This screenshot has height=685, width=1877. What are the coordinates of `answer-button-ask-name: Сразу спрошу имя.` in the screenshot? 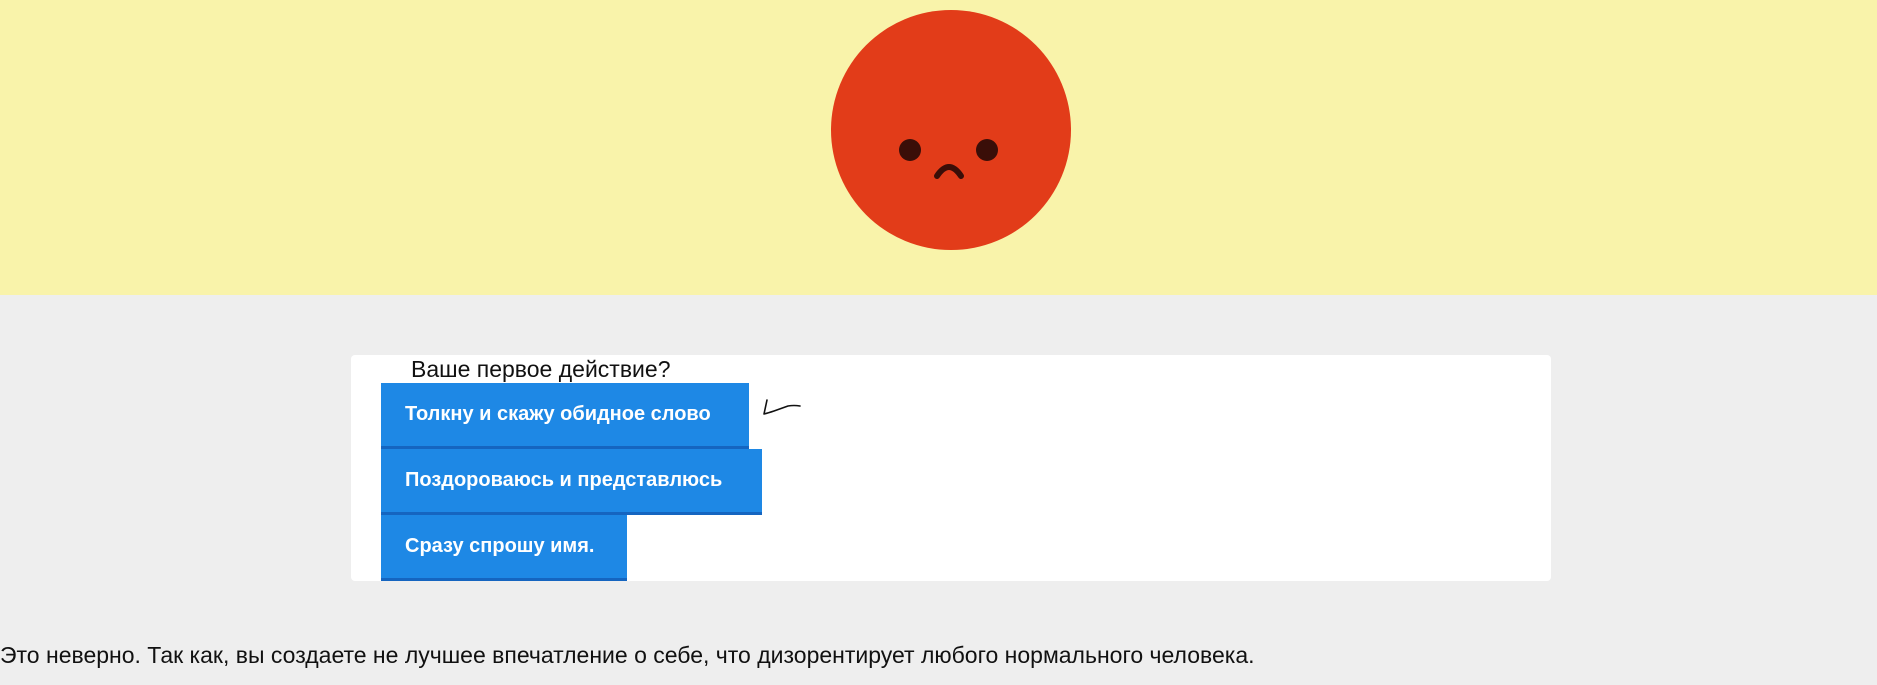 It's located at (504, 548).